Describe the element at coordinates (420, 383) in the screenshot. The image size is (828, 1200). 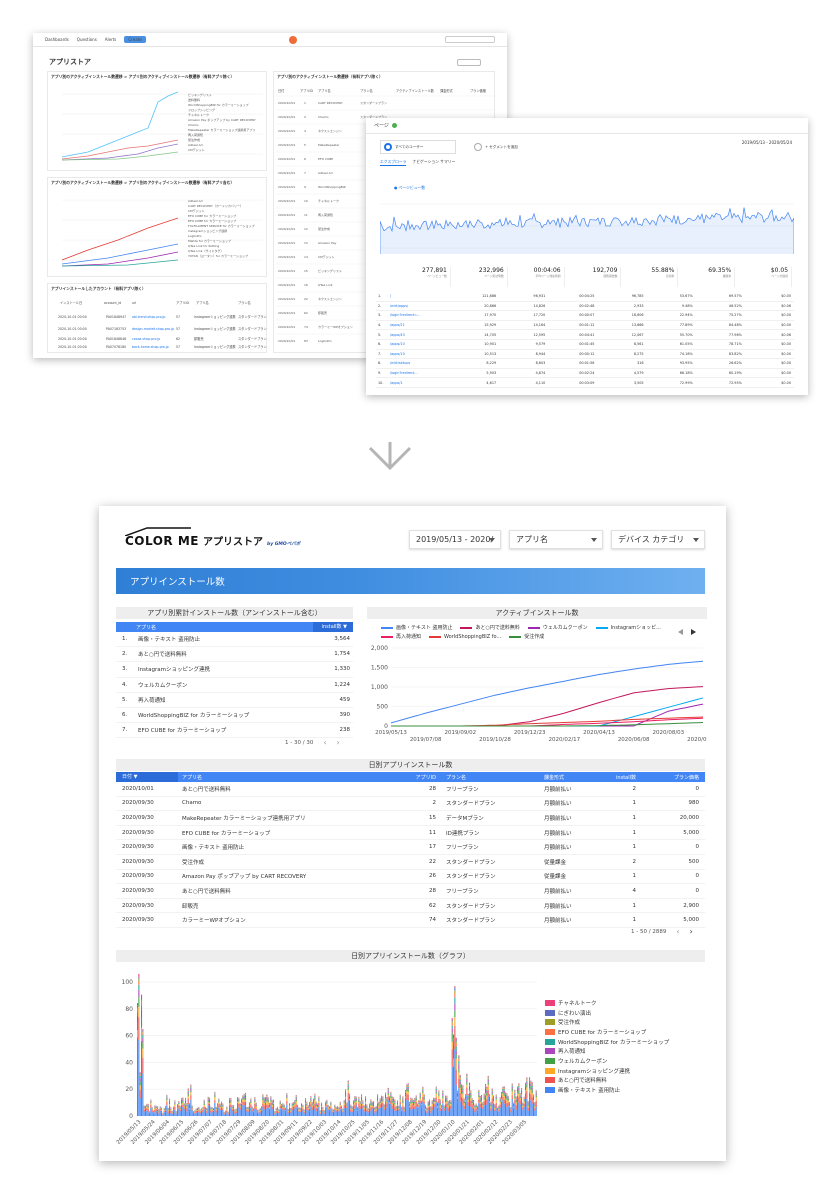
I see `page-link: /apps/1` at that location.